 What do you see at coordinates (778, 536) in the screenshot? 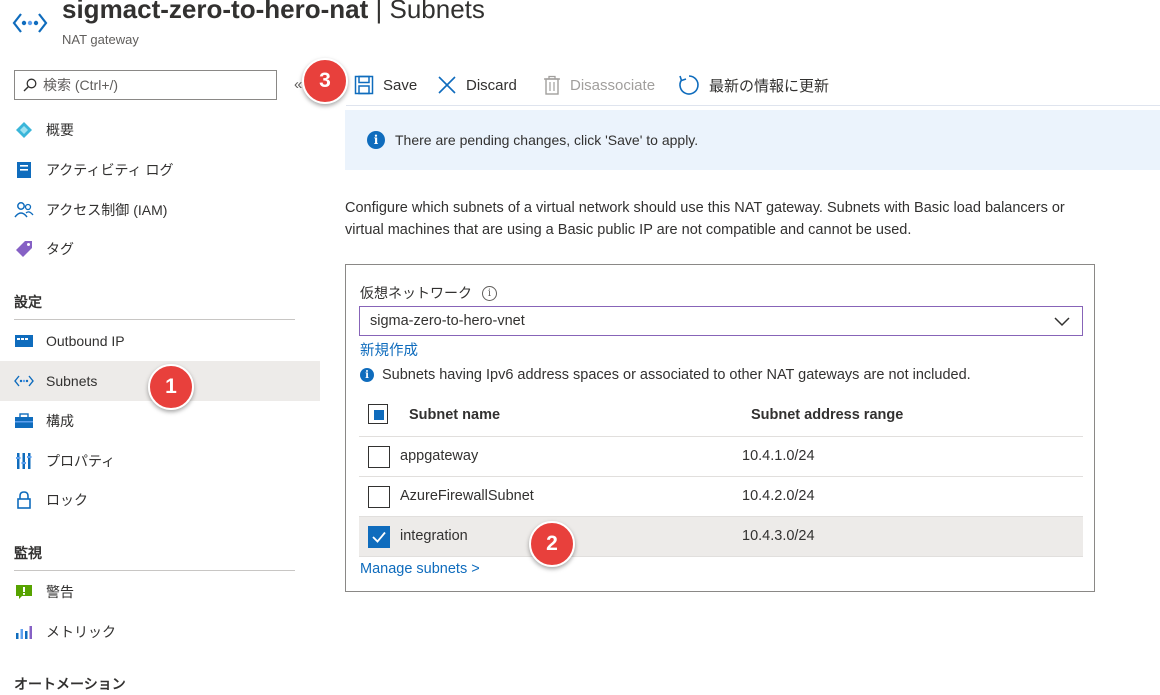
I see `subnet-range: 10.4.3.0/24` at bounding box center [778, 536].